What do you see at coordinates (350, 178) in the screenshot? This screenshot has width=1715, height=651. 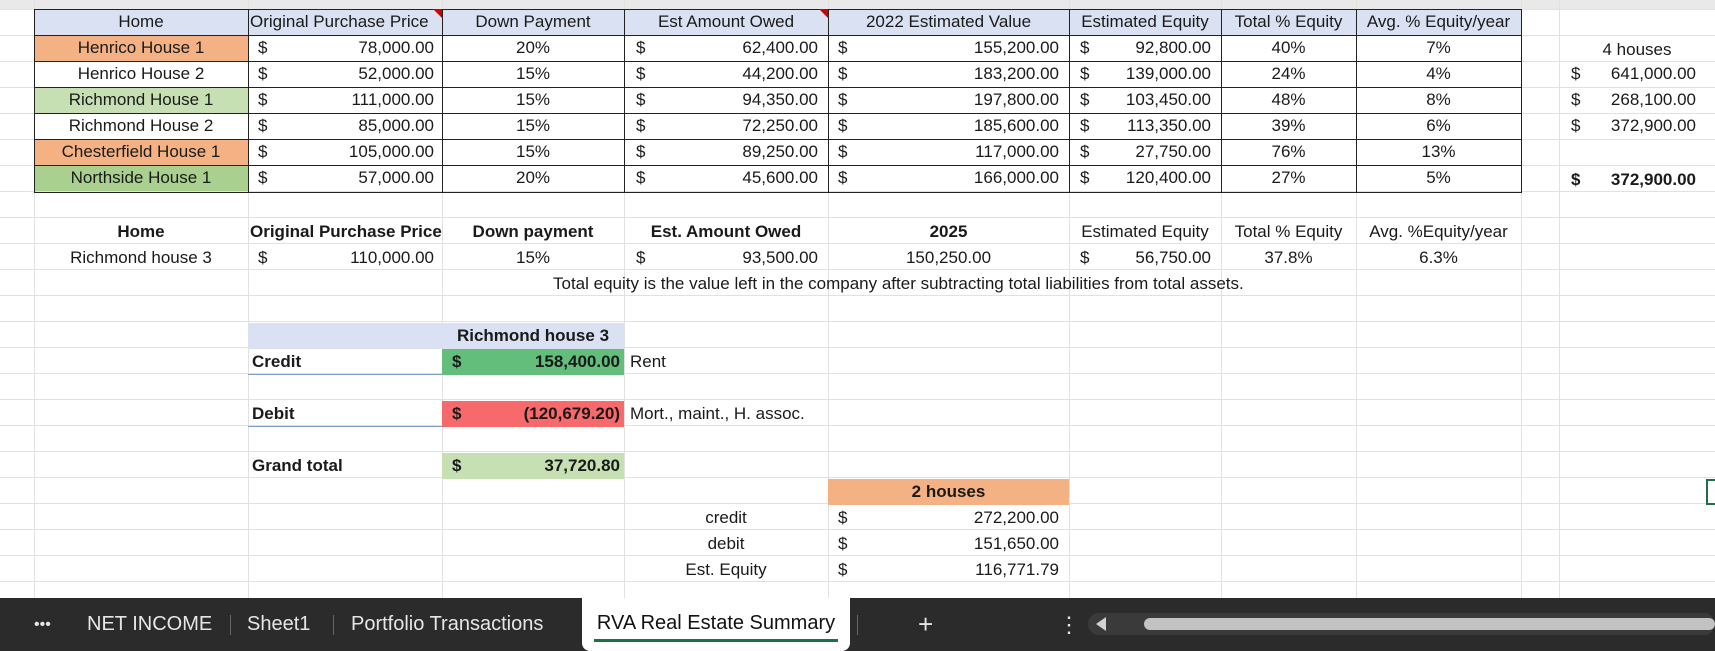 I see `row-original-price: 57,000.00` at bounding box center [350, 178].